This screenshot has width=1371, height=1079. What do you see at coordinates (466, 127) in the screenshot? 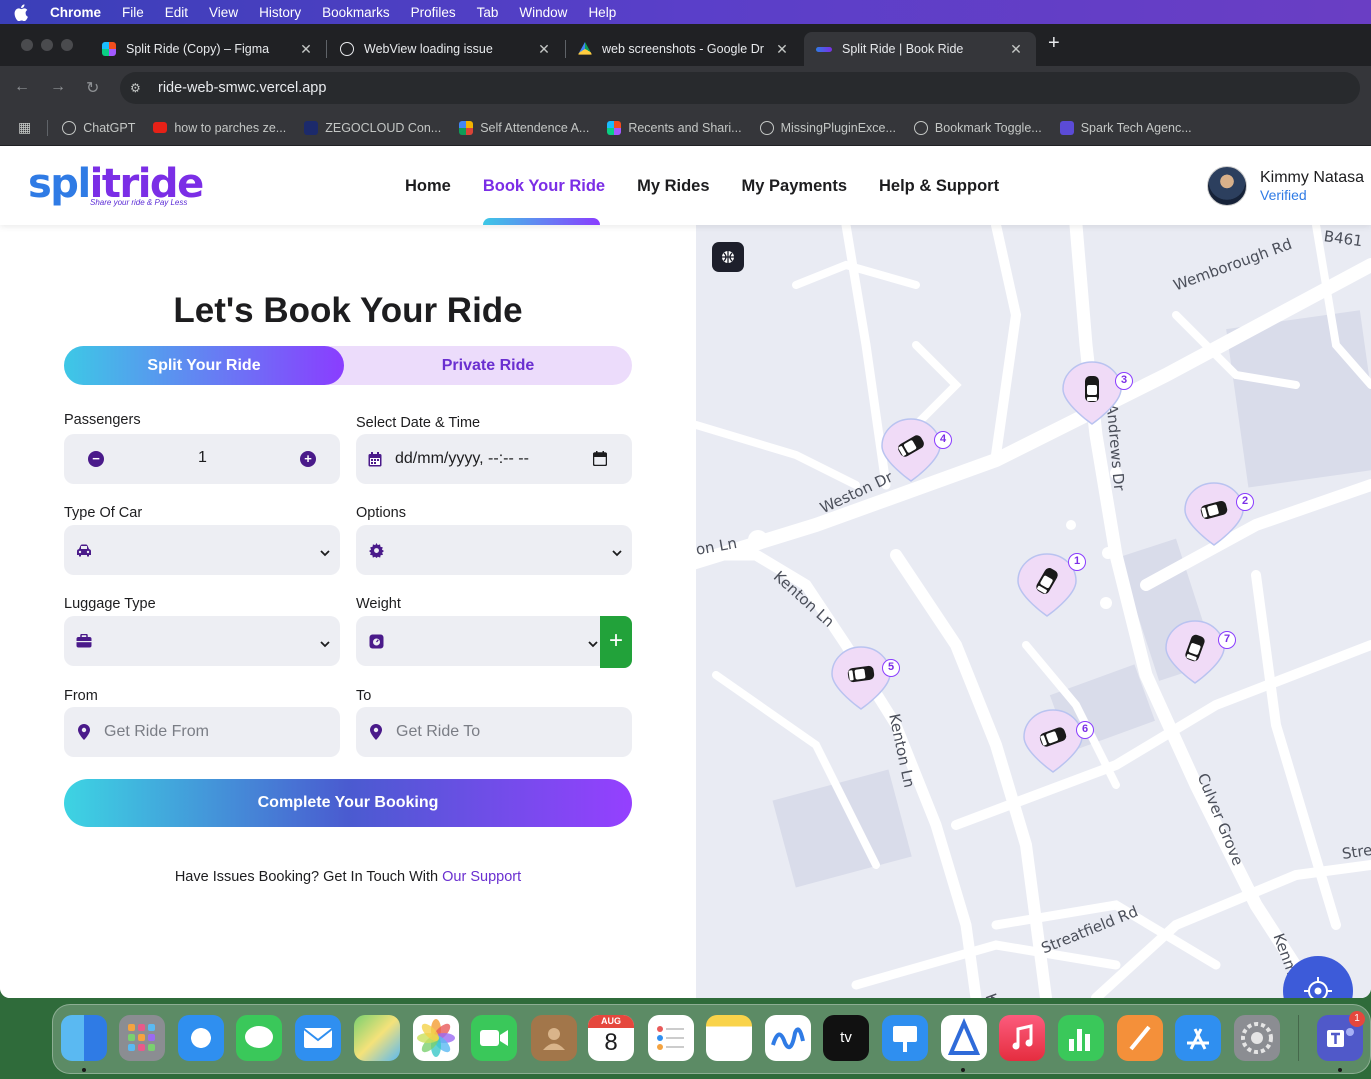
I see `app-icon` at bounding box center [466, 127].